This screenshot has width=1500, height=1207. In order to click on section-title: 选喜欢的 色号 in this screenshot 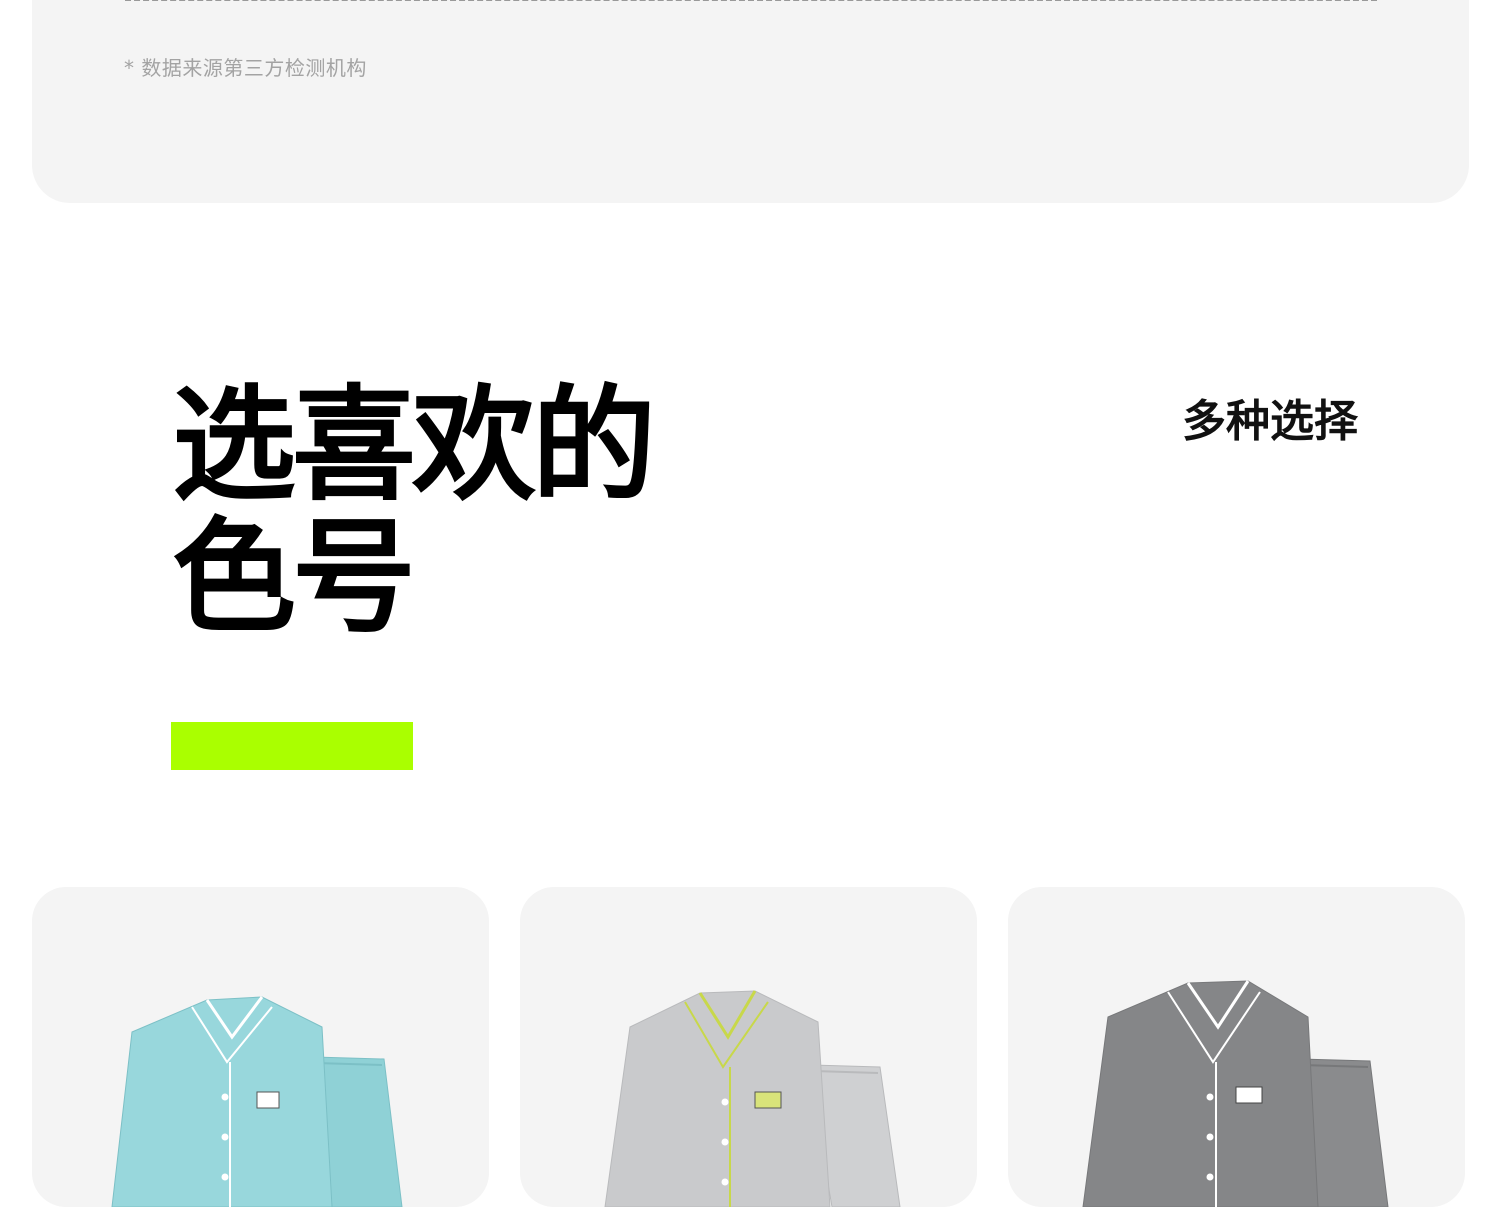, I will do `click(414, 512)`.